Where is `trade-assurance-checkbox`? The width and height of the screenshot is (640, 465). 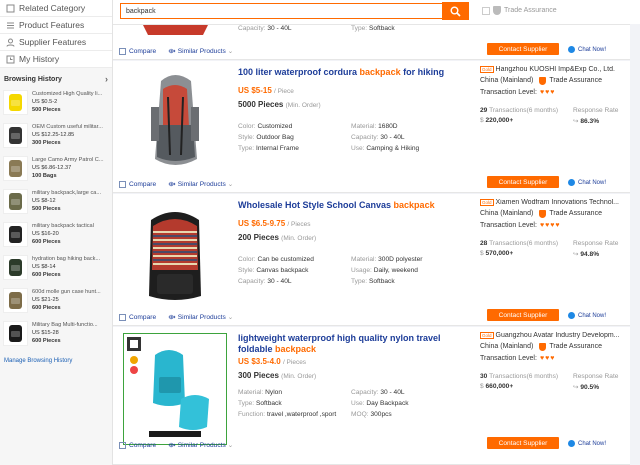 trade-assurance-checkbox is located at coordinates (486, 10).